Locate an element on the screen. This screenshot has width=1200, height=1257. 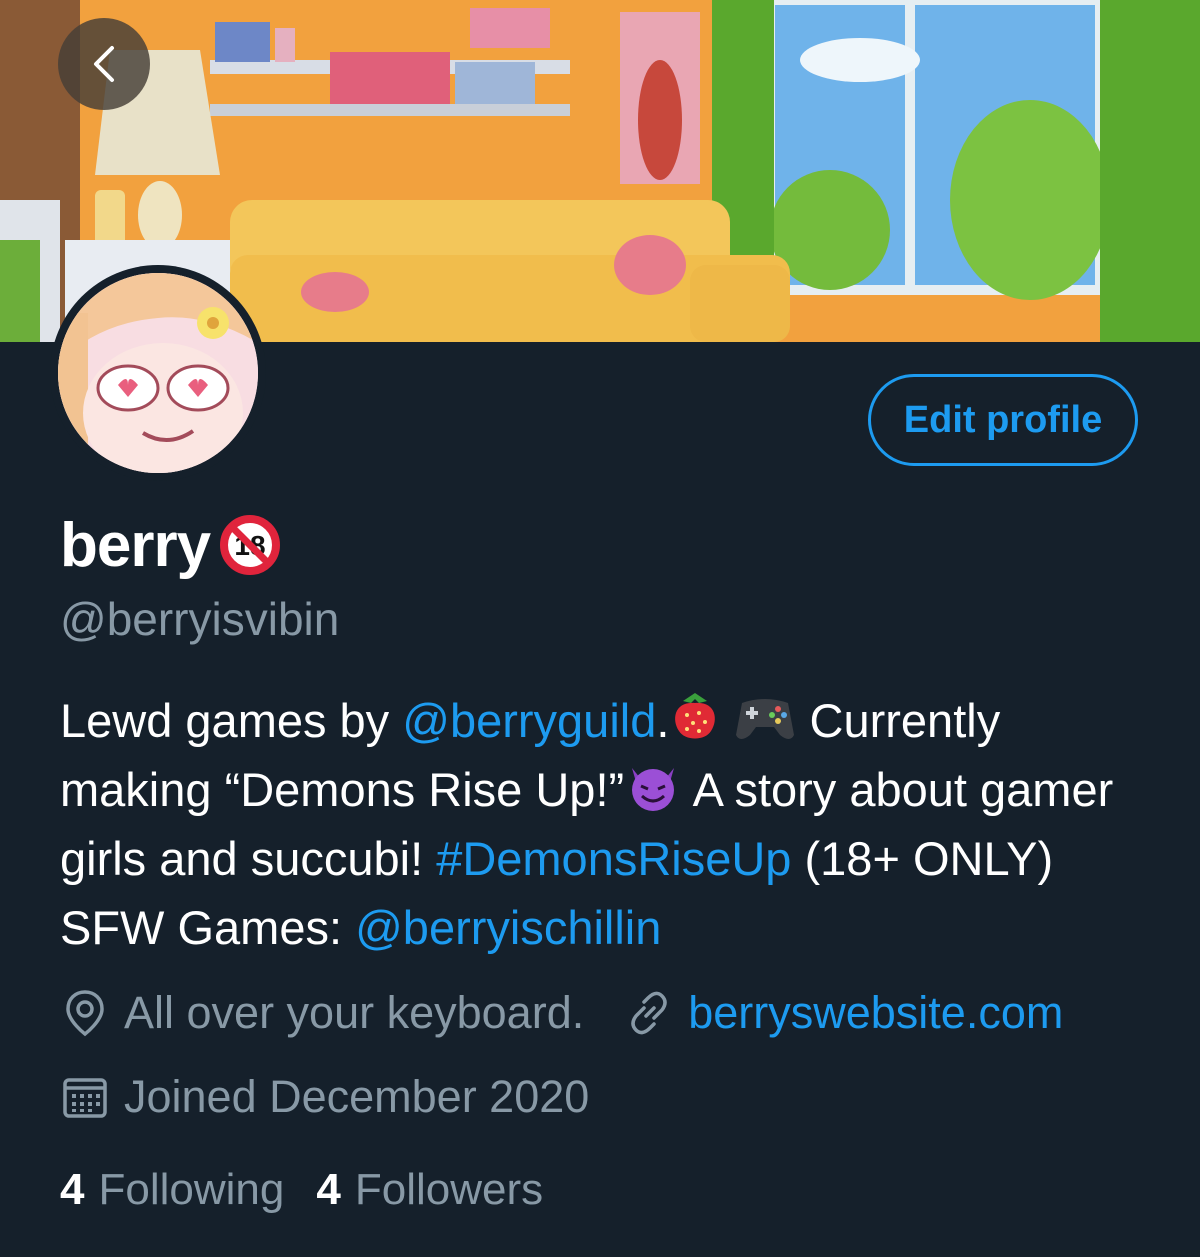
mention-link: @berryguild is located at coordinates (529, 720).